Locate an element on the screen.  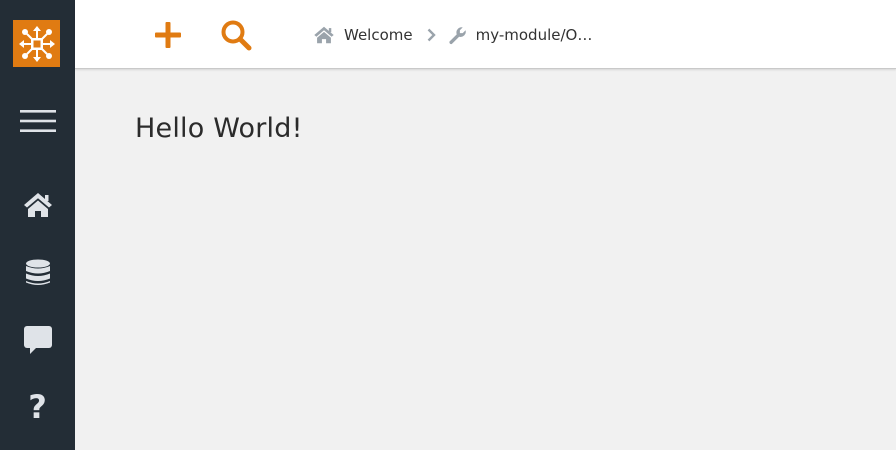
hamburger-menu-icon is located at coordinates (37, 121).